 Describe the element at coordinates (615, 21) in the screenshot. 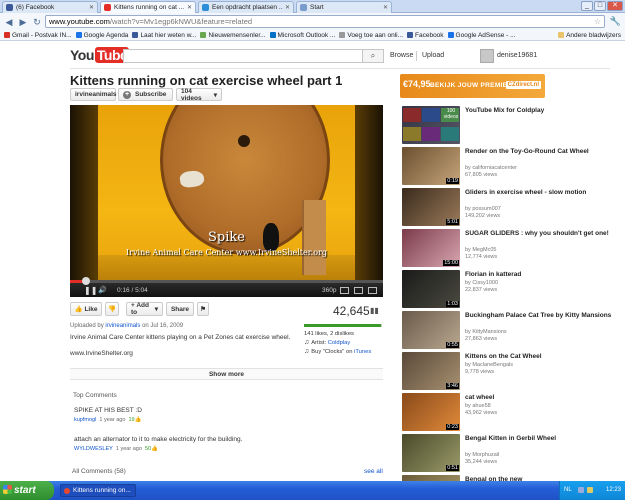

I see `wrench-icon: 🔧` at that location.